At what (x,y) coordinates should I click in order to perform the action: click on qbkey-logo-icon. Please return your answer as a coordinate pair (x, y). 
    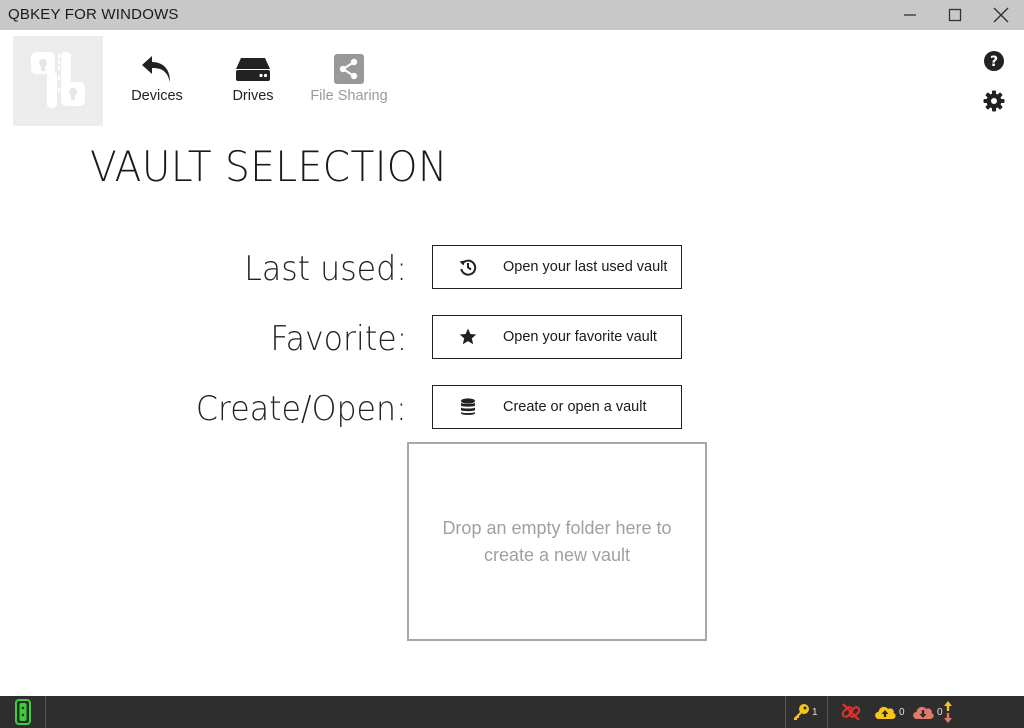
    Looking at the image, I should click on (58, 80).